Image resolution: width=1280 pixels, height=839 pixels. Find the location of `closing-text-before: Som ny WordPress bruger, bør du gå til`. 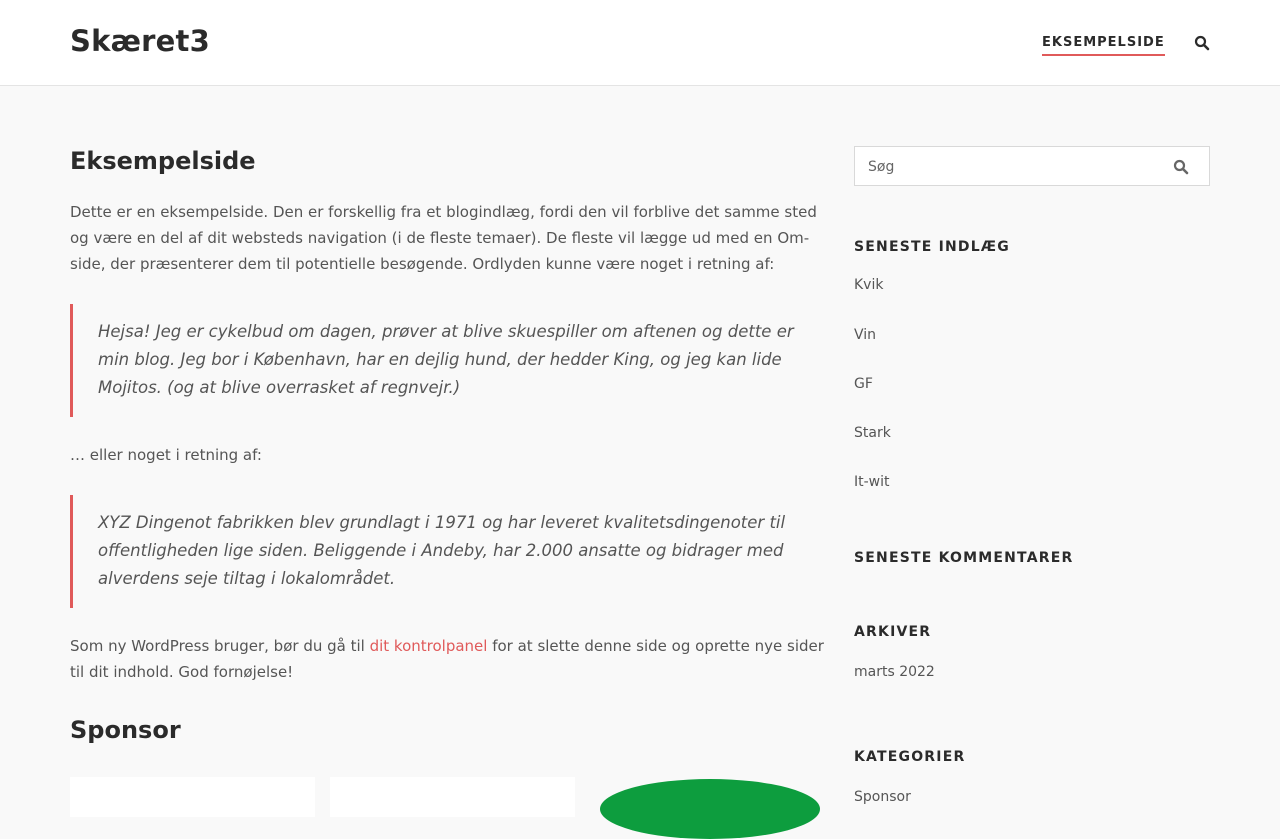

closing-text-before: Som ny WordPress bruger, bør du gå til is located at coordinates (220, 646).